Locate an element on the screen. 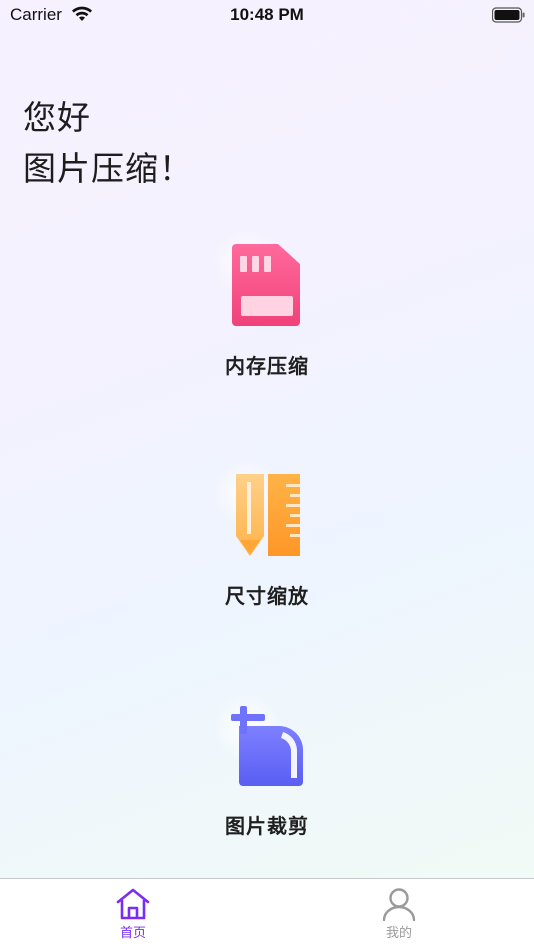 The height and width of the screenshot is (950, 534). status-bar: Carrier 10:48 PM is located at coordinates (267, 15).